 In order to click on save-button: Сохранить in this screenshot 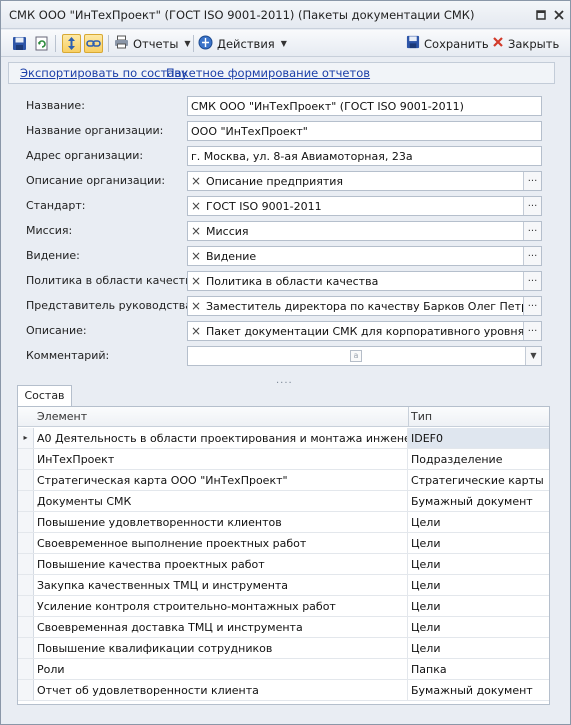, I will do `click(447, 43)`.